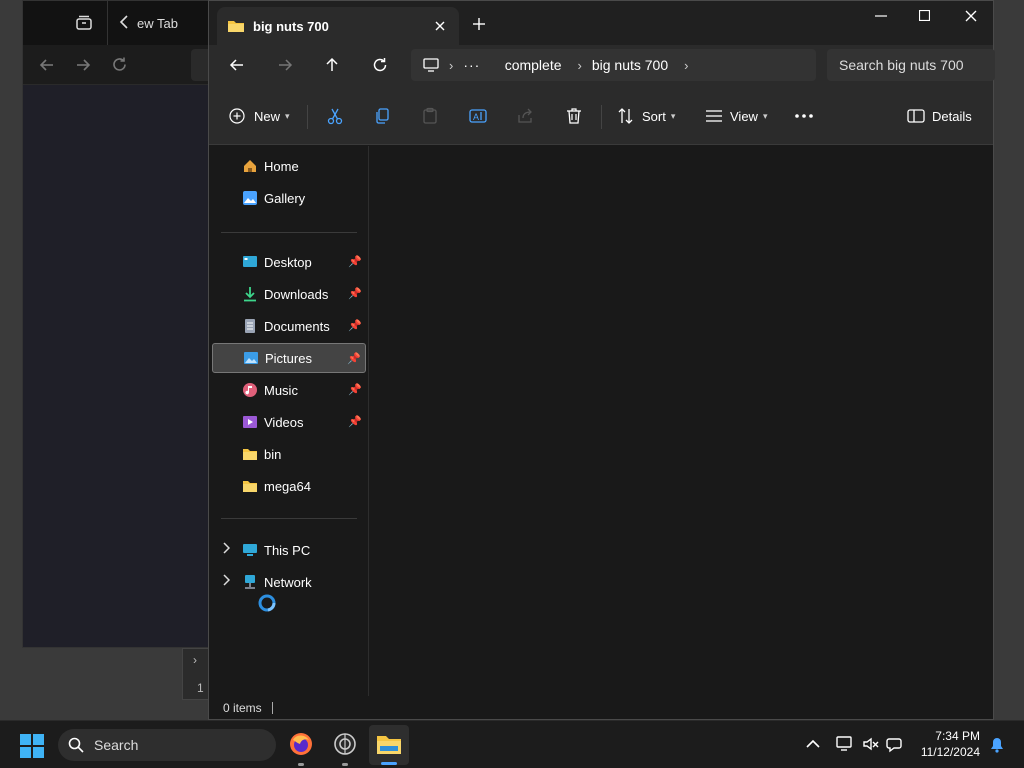  I want to click on svg-text: A, so click(476, 117).